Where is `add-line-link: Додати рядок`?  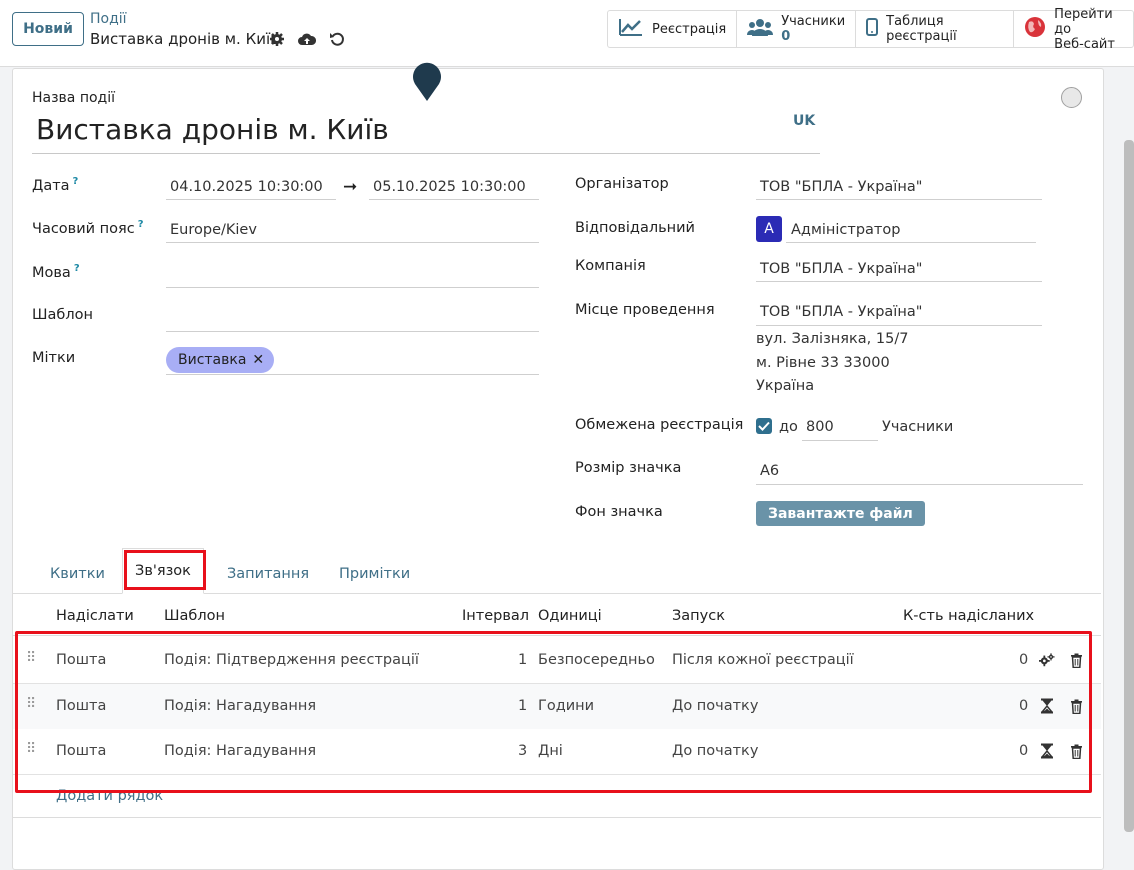 add-line-link: Додати рядок is located at coordinates (109, 796).